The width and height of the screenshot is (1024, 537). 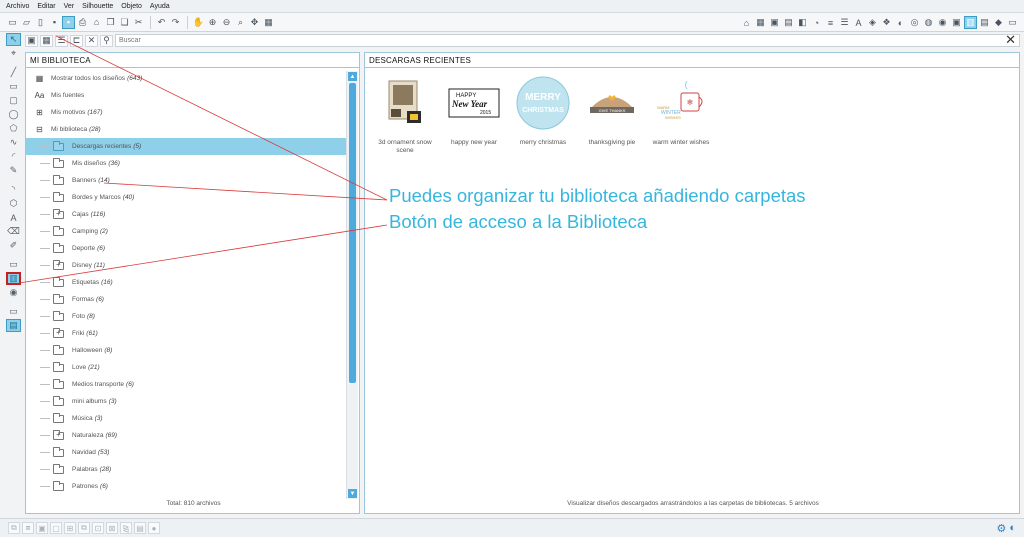 What do you see at coordinates (1012, 22) in the screenshot?
I see `send-icon: ▭` at bounding box center [1012, 22].